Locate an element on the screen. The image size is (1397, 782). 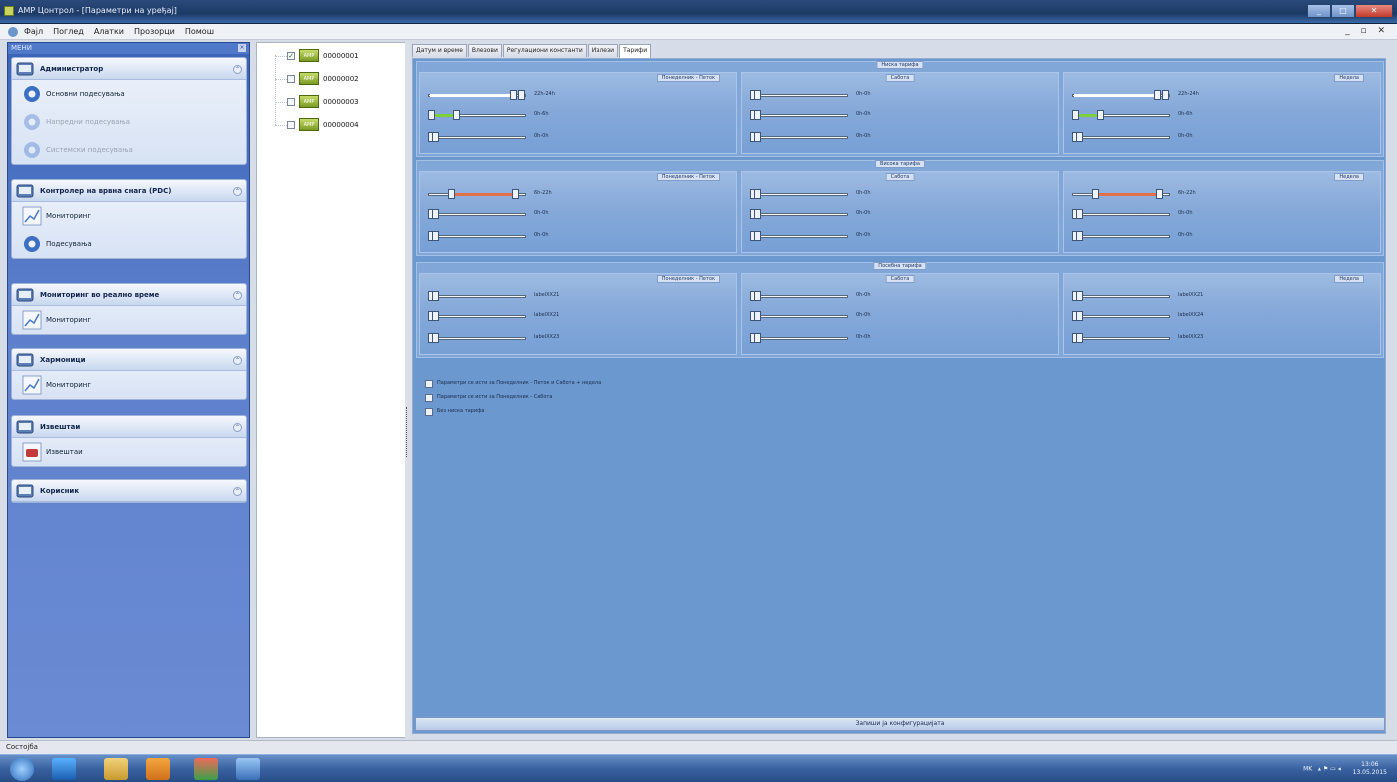
tree-node-device: AMP 00000002 is located at coordinates (342, 79).